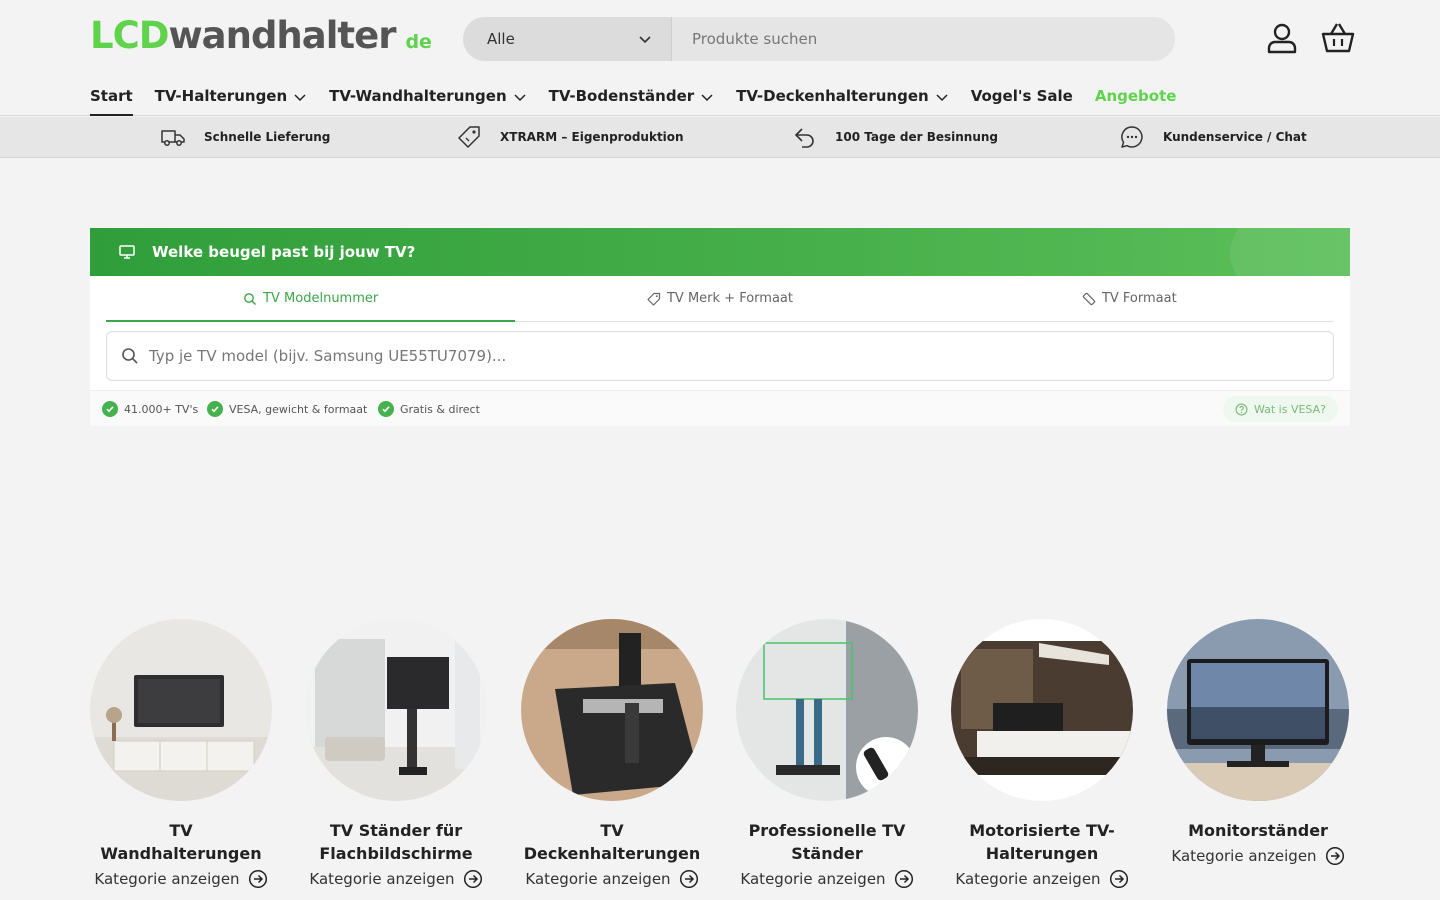 This screenshot has height=900, width=1440. What do you see at coordinates (261, 38) in the screenshot?
I see `site-logo: LCD wandhalter de` at bounding box center [261, 38].